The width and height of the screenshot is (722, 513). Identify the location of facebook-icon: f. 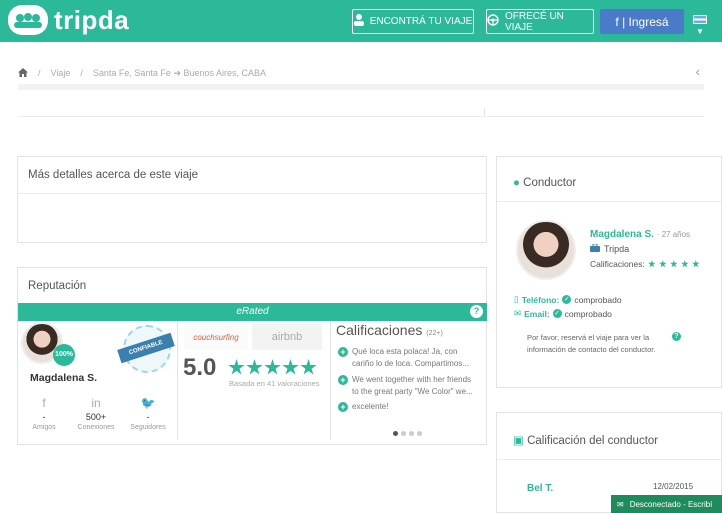
(44, 403).